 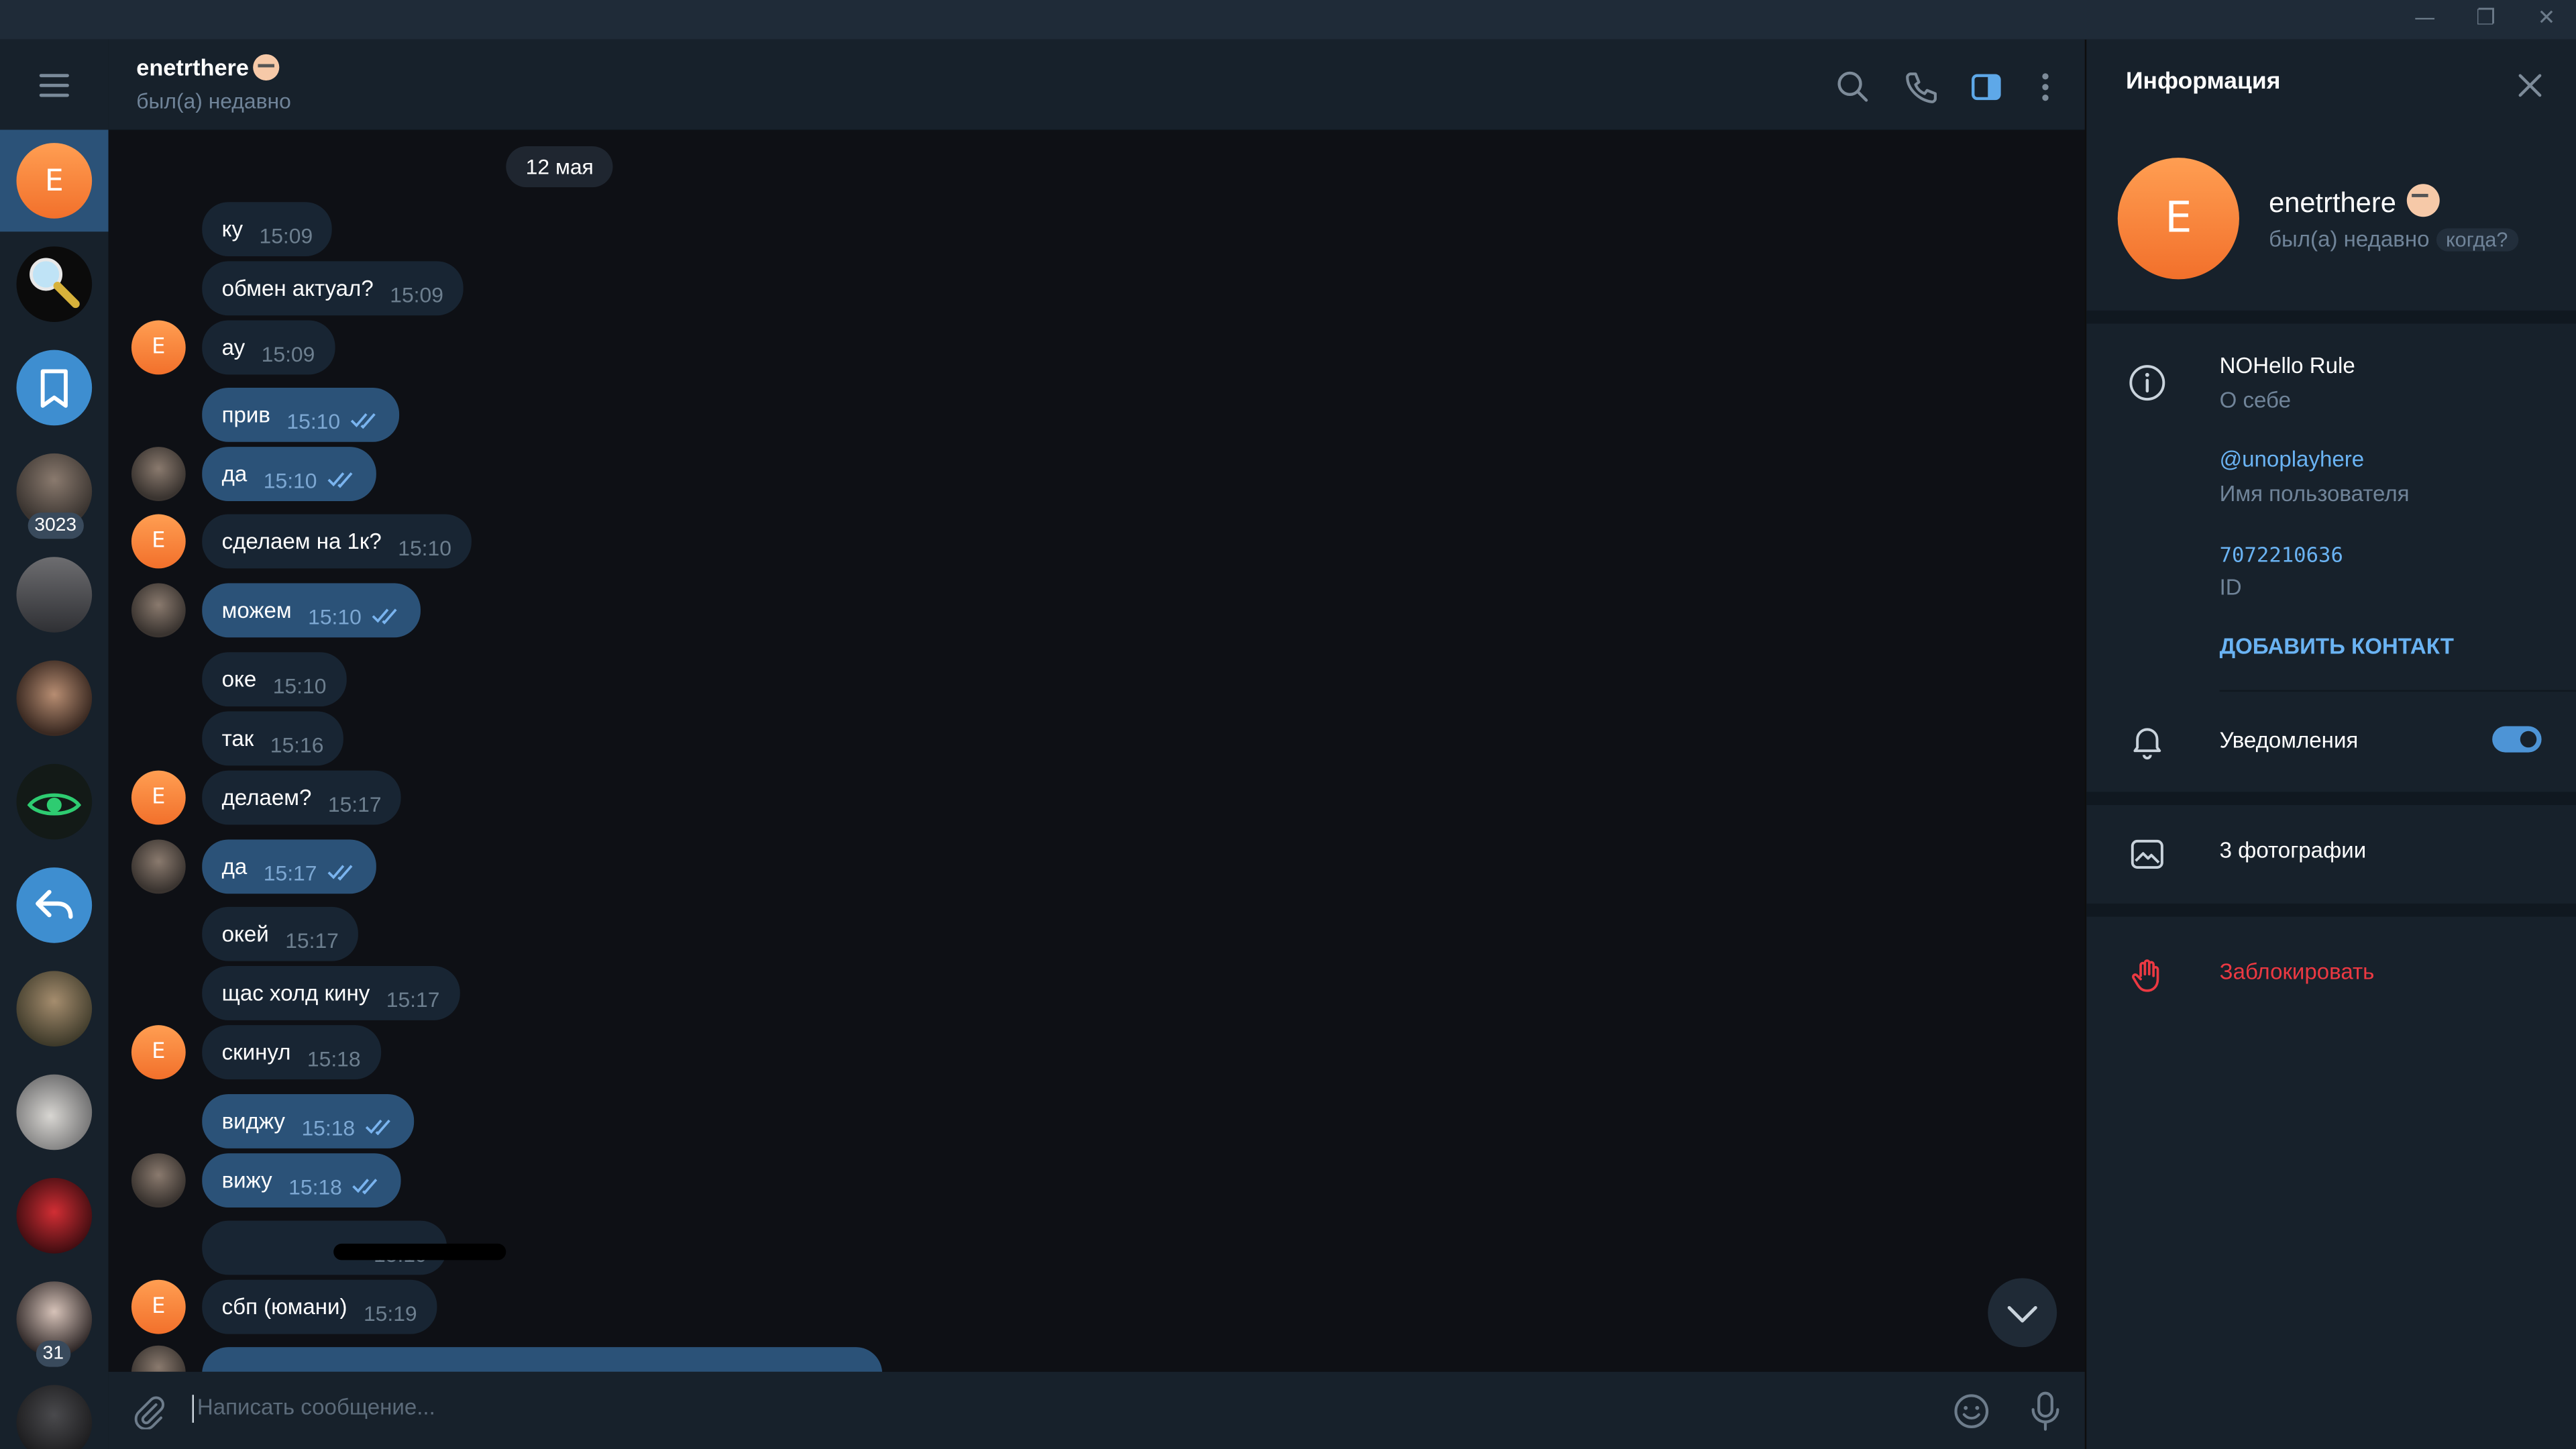 I want to click on section-divider, so click(x=2331, y=799).